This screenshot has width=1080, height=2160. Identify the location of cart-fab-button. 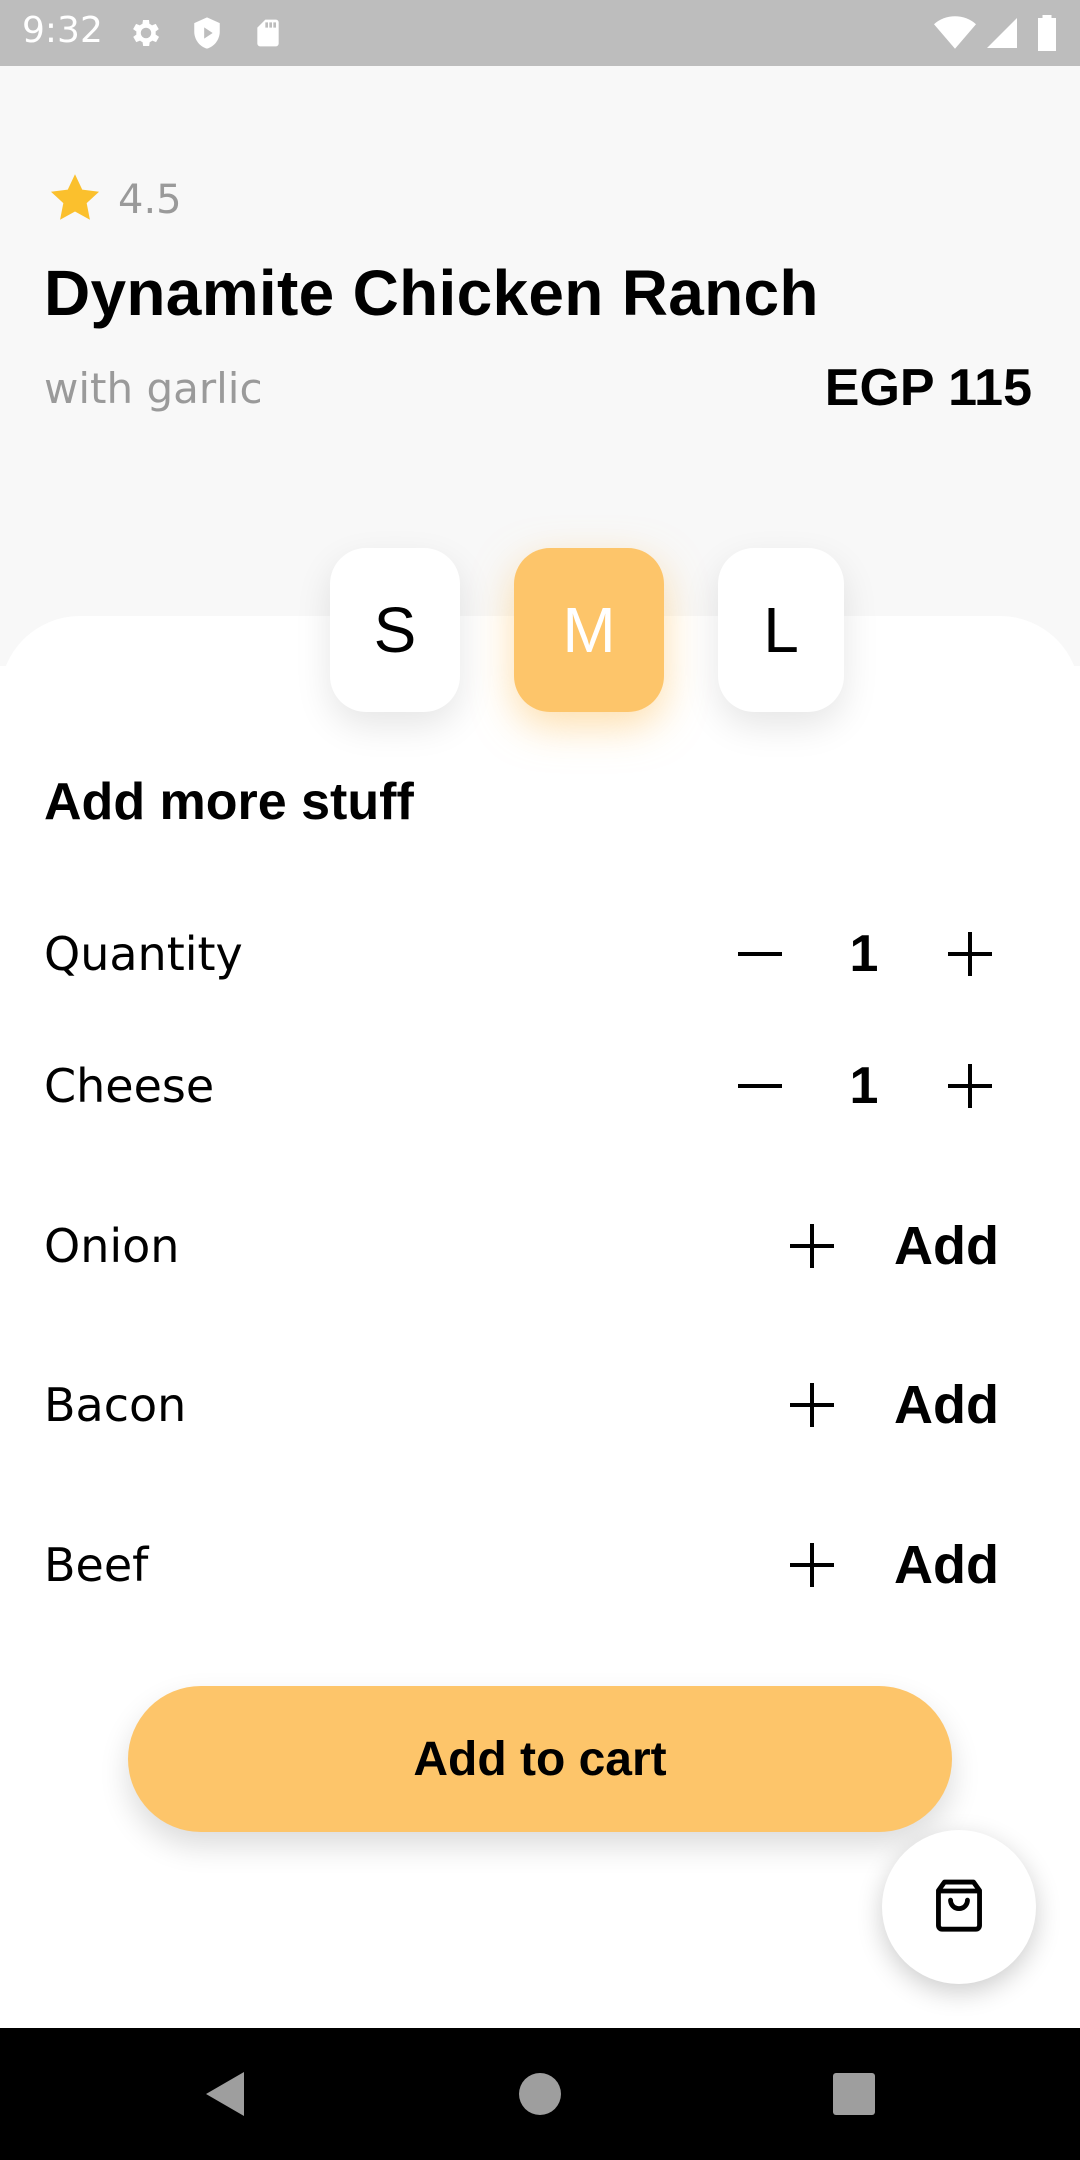
(959, 1907).